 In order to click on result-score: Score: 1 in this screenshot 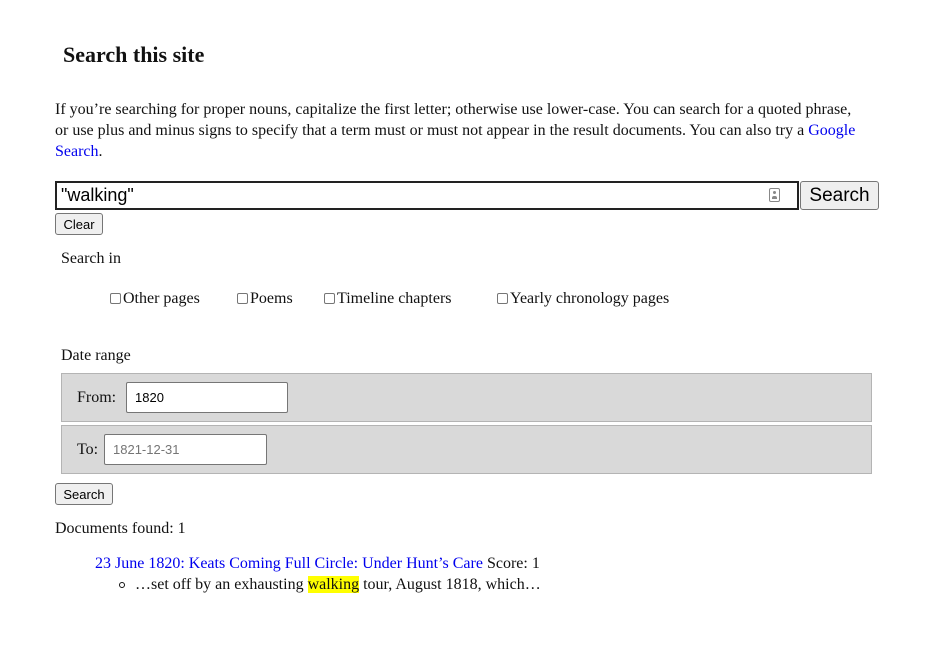, I will do `click(513, 563)`.